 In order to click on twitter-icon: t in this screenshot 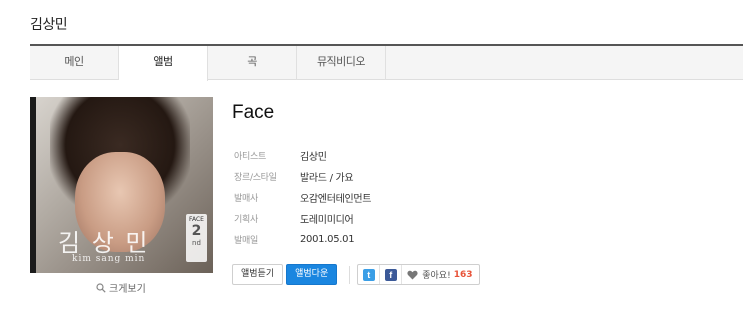, I will do `click(368, 274)`.